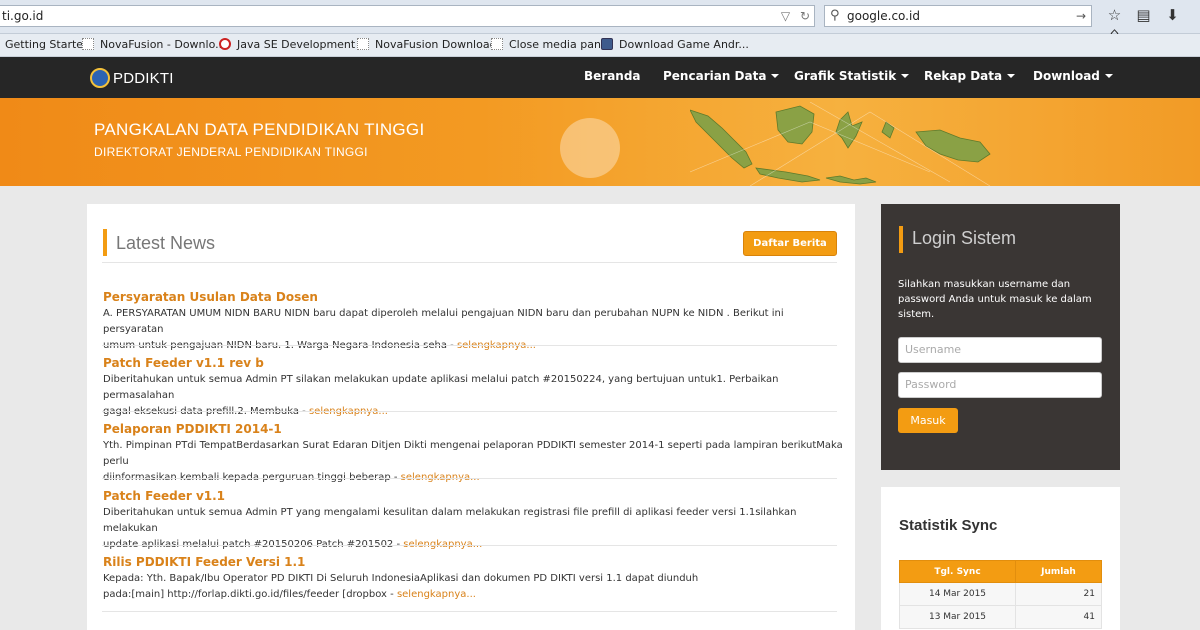 The height and width of the screenshot is (630, 1200). What do you see at coordinates (439, 44) in the screenshot?
I see `bookmark-label: NovaFusion Downloads` at bounding box center [439, 44].